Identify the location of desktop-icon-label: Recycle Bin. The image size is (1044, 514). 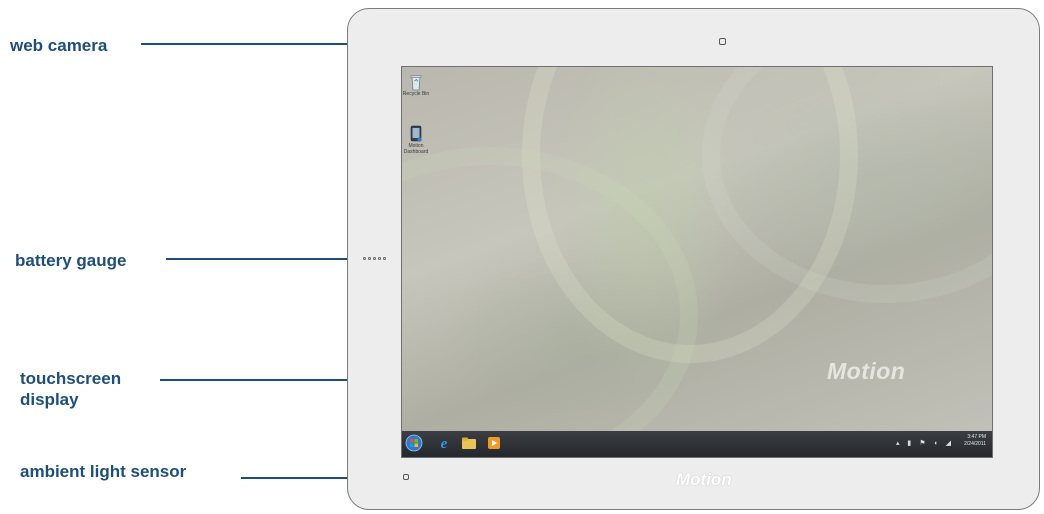
(416, 94).